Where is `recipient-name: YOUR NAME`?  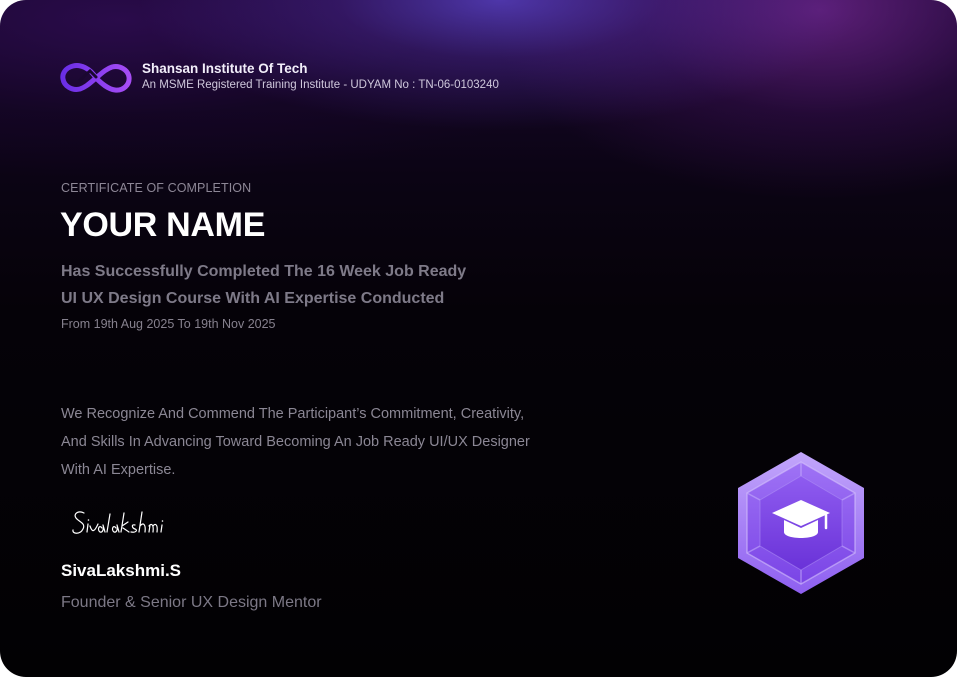 recipient-name: YOUR NAME is located at coordinates (163, 225).